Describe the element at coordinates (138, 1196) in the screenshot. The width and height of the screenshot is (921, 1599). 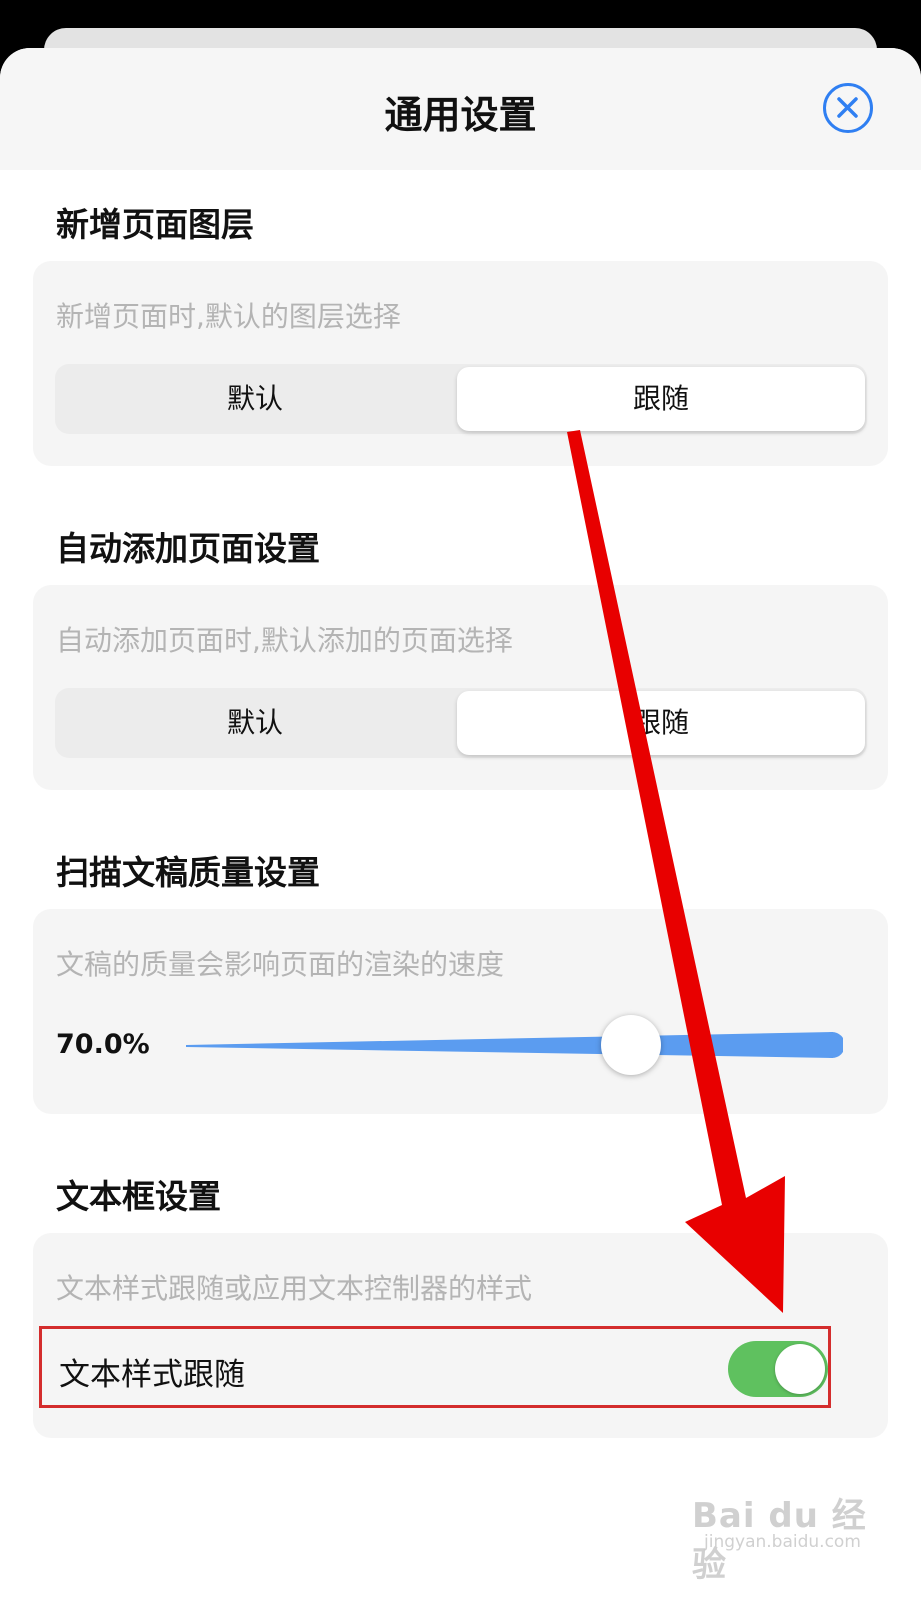
I see `section-heading-text-box: 文本框设置` at that location.